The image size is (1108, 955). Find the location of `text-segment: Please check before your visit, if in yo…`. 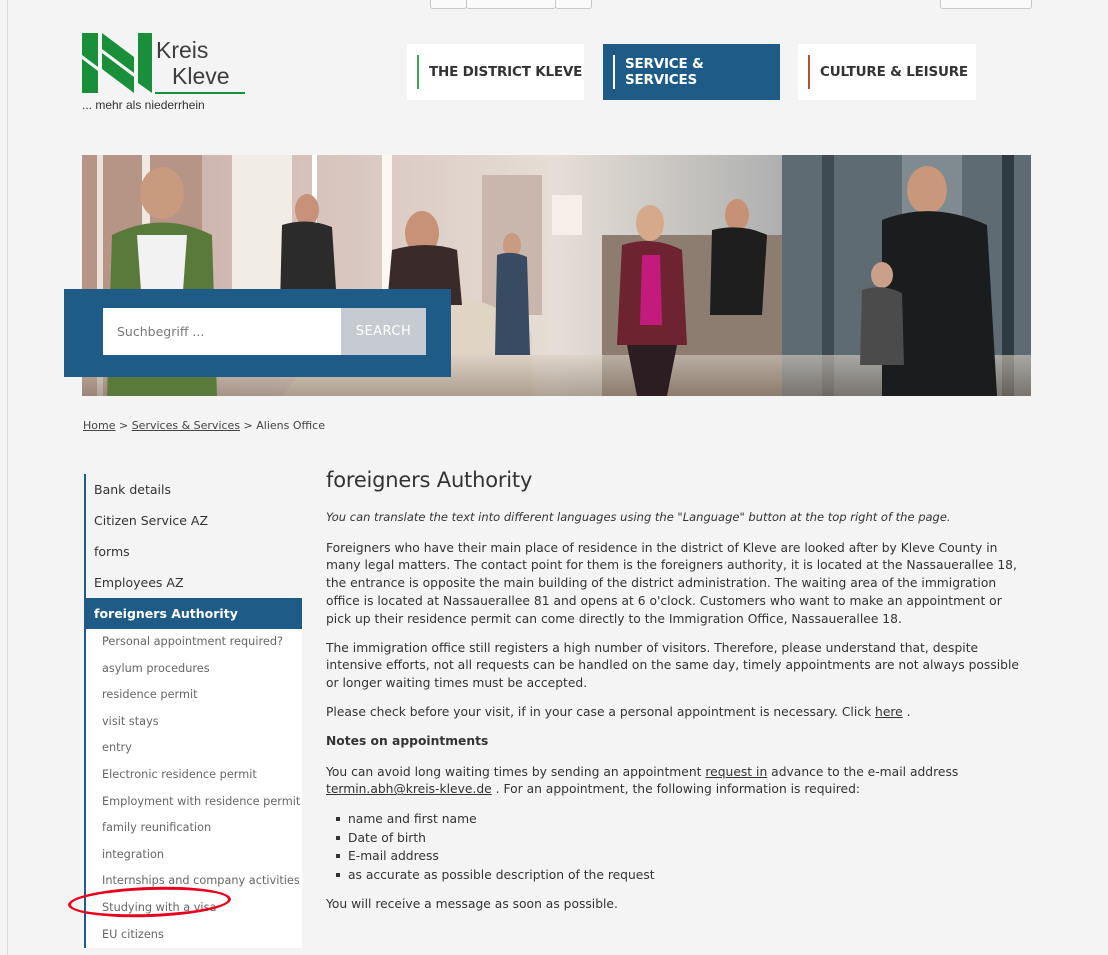

text-segment: Please check before your visit, if in yo… is located at coordinates (601, 711).